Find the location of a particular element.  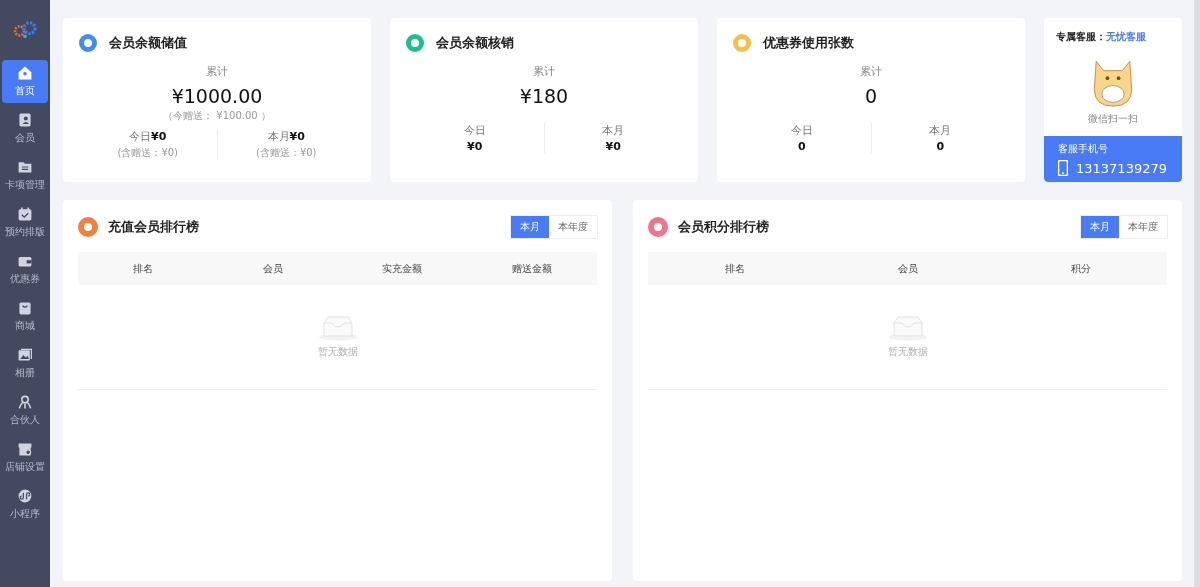

total-value: 0 is located at coordinates (871, 96).